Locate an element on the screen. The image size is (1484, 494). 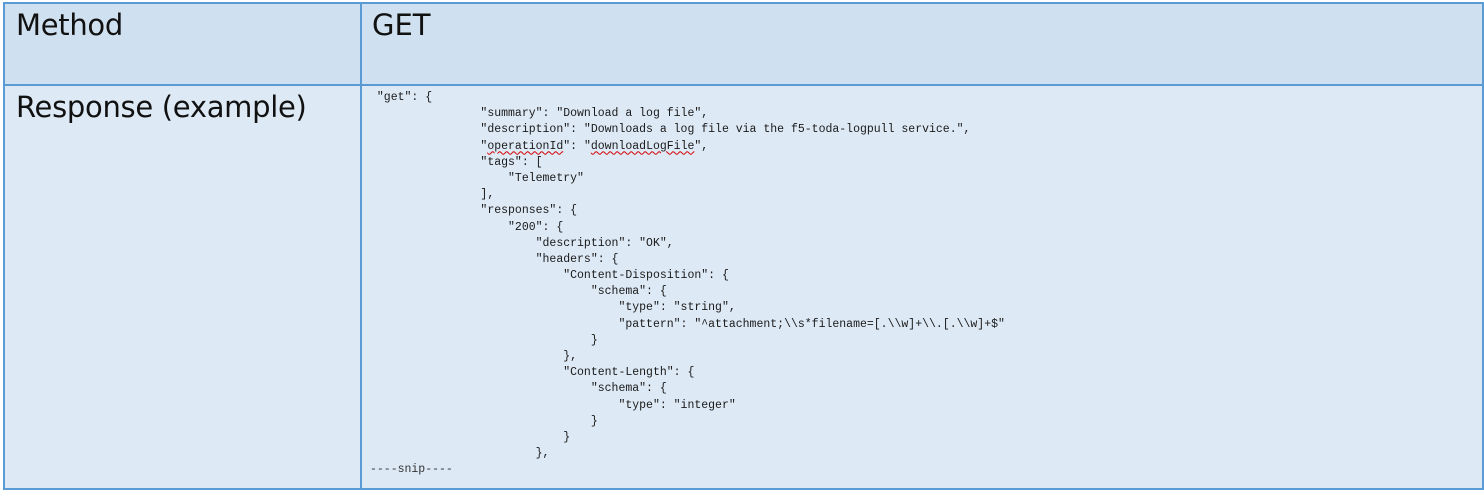
code-line: "summary": "Download a log file", is located at coordinates (539, 114).